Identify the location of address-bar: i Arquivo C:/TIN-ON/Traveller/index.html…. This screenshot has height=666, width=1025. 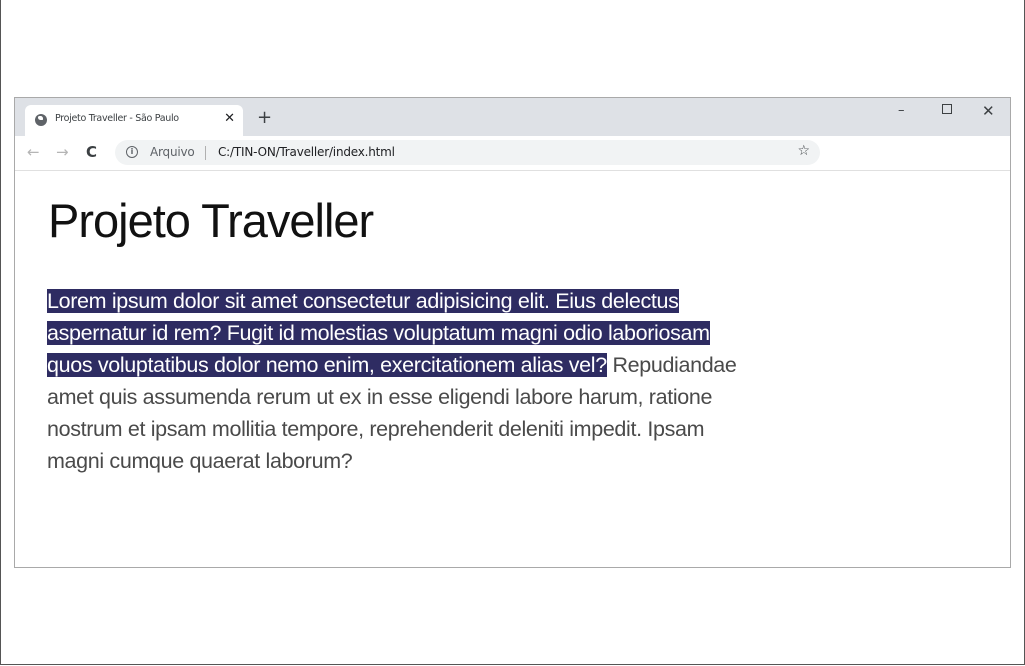
(467, 152).